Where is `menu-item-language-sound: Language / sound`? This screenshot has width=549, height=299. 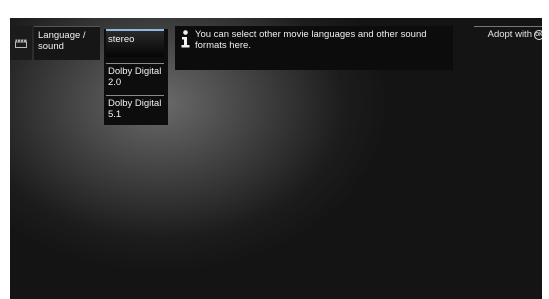 menu-item-language-sound: Language / sound is located at coordinates (67, 43).